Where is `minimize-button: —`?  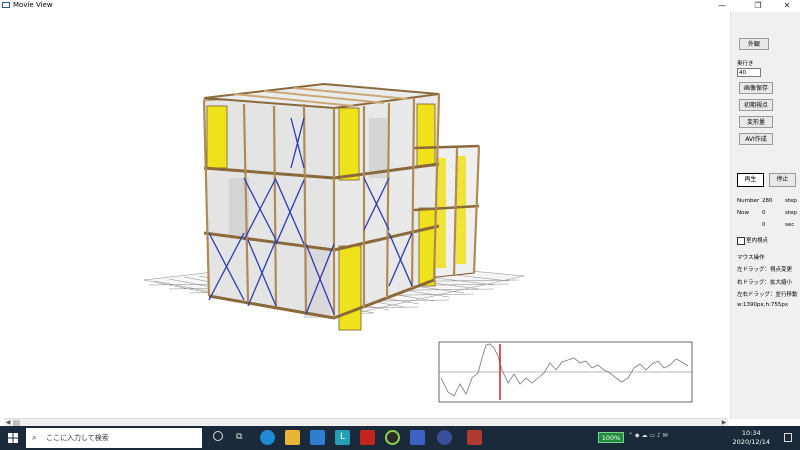
minimize-button: — is located at coordinates (722, 6).